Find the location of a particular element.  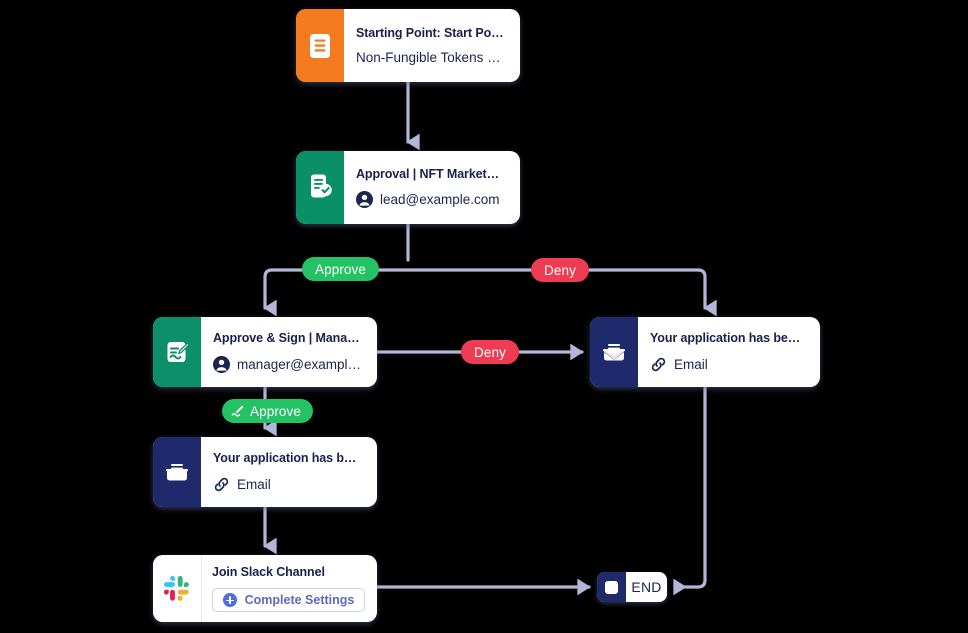

complete-settings-button: Complete Settings is located at coordinates (288, 600).